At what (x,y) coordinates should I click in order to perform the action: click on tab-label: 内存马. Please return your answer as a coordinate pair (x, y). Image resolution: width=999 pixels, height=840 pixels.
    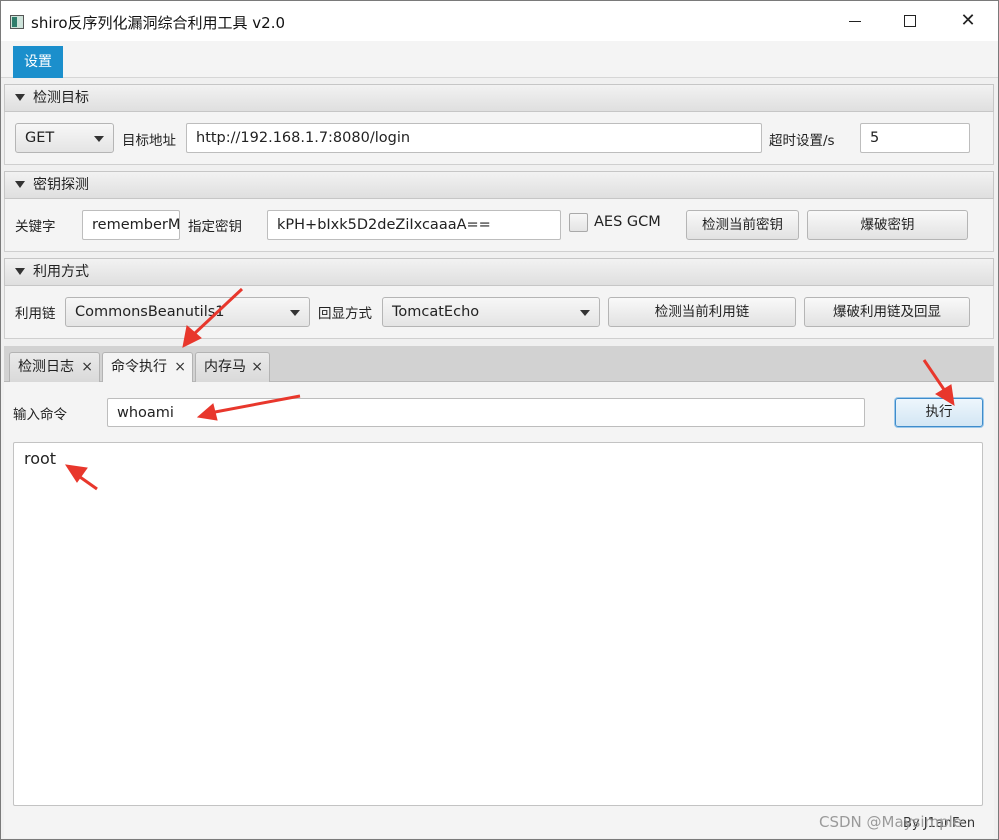
    Looking at the image, I should click on (225, 367).